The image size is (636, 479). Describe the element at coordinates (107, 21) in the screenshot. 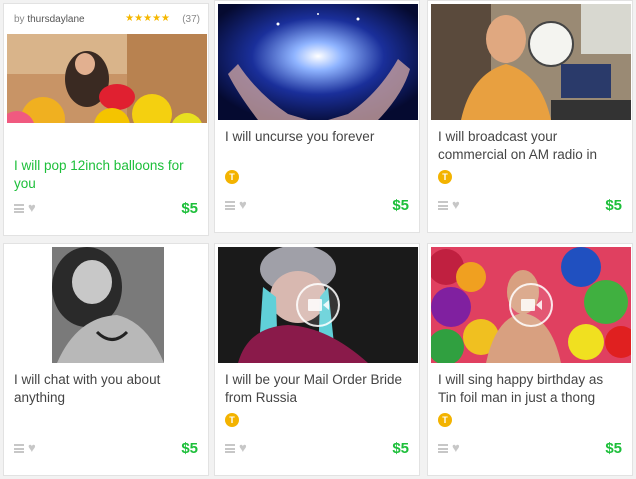

I see `seller-row: by thursdaylane ★★★★★ (37)` at that location.